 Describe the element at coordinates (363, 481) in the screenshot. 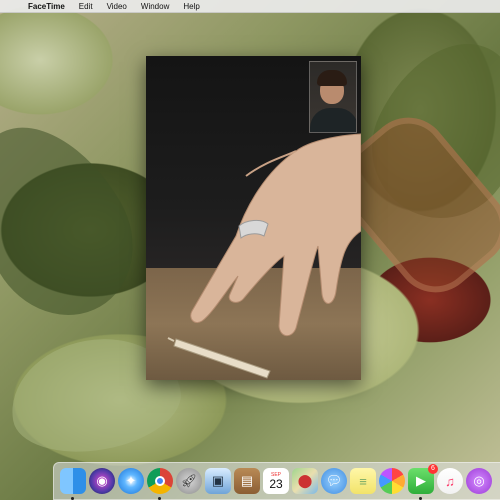

I see `stickies-icon: ≡` at that location.